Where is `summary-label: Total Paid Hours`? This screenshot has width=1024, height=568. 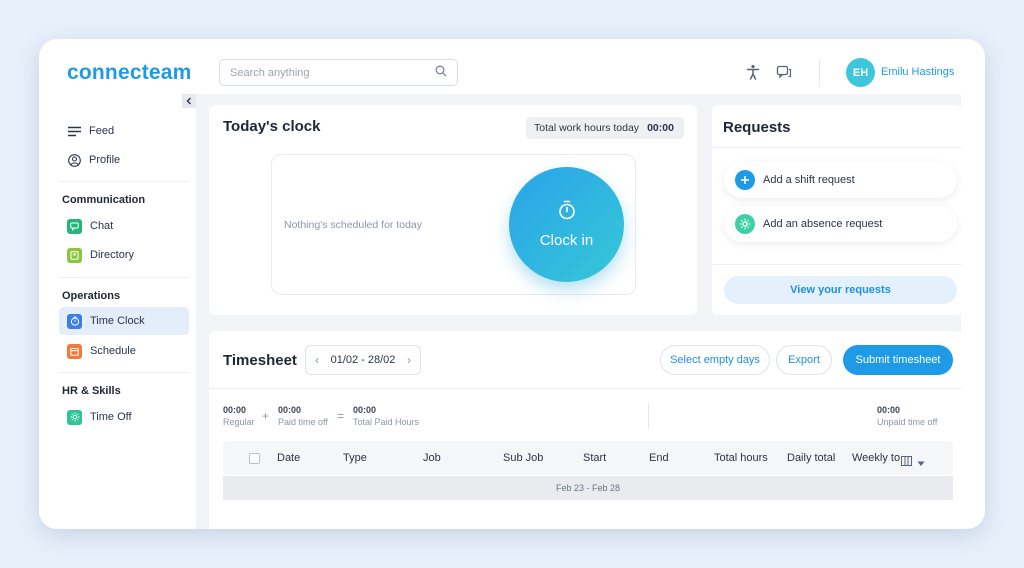 summary-label: Total Paid Hours is located at coordinates (386, 422).